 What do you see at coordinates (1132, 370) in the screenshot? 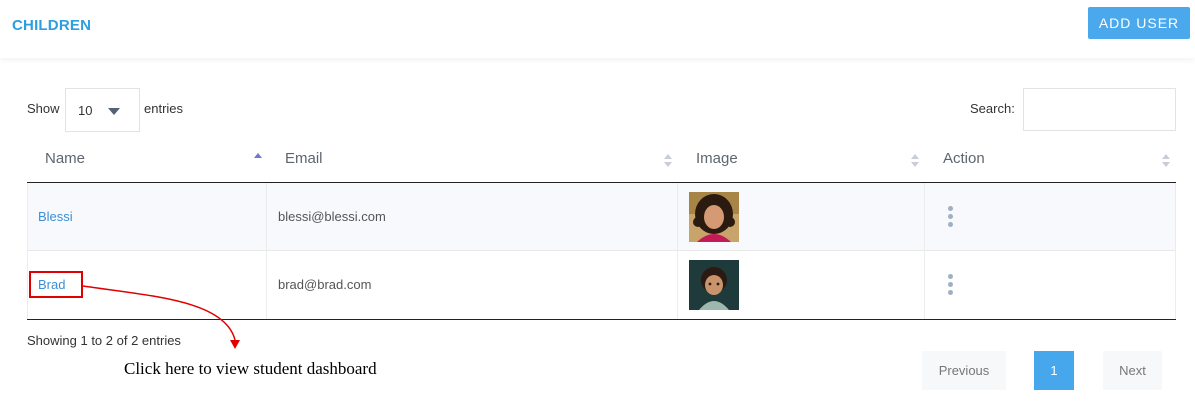
I see `next-page-button: Next` at bounding box center [1132, 370].